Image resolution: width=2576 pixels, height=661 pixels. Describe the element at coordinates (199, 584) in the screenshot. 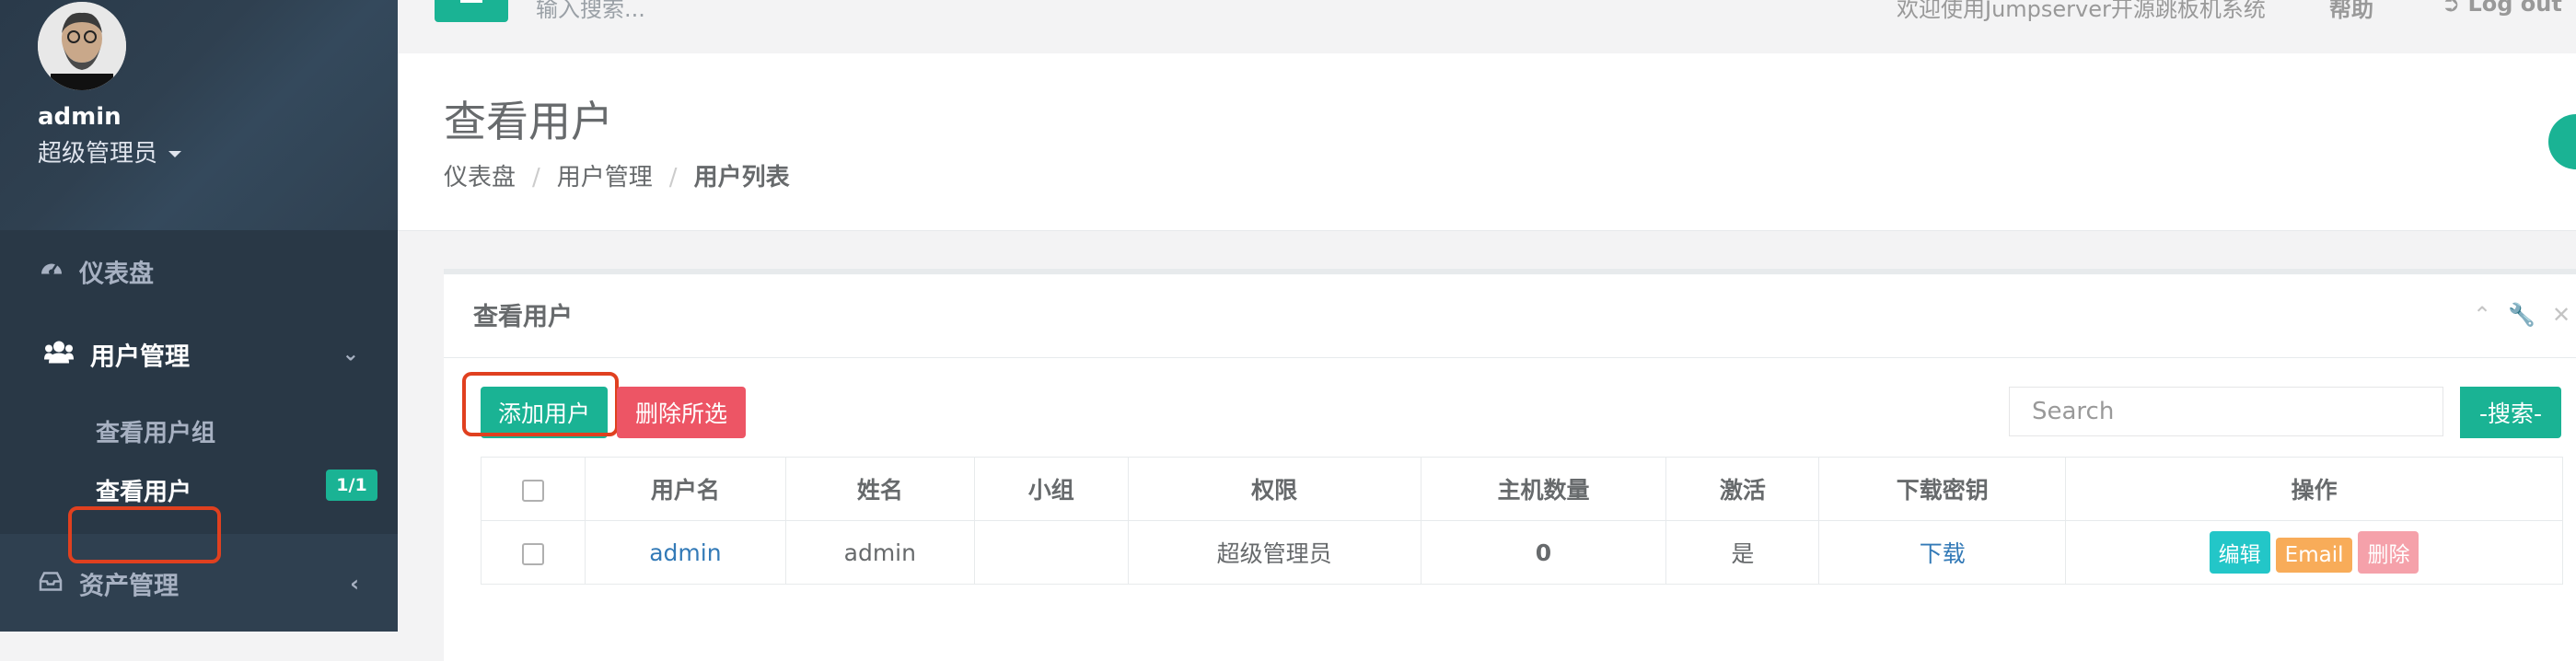

I see `sidebar-item-asset-management: 资产管理 ‹` at that location.